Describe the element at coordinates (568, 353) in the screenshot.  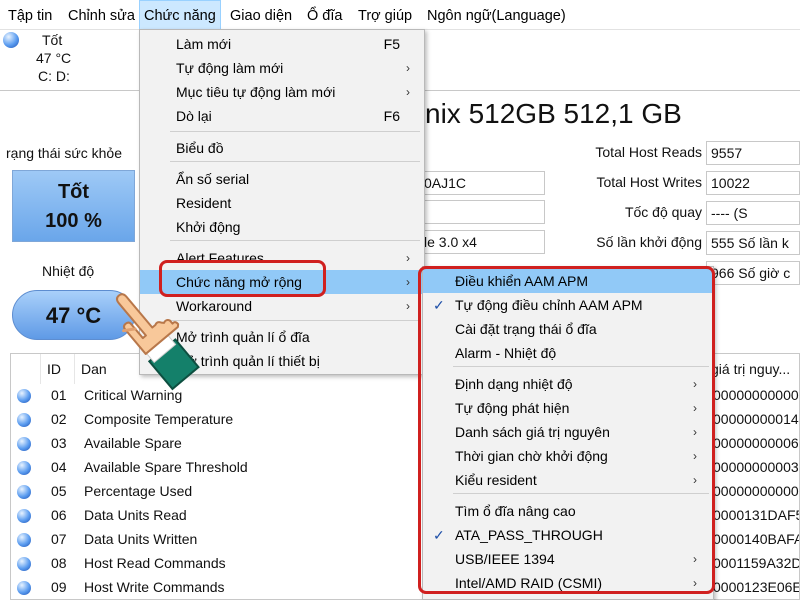
I see `menu-item-alarm-temperature: Alarm - Nhiệt độ` at that location.